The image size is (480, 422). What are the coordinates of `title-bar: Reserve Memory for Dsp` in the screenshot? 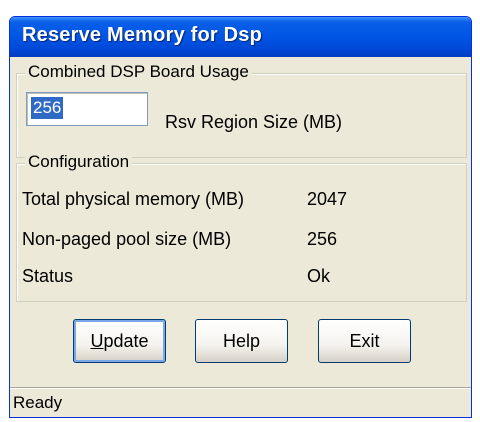 It's located at (240, 37).